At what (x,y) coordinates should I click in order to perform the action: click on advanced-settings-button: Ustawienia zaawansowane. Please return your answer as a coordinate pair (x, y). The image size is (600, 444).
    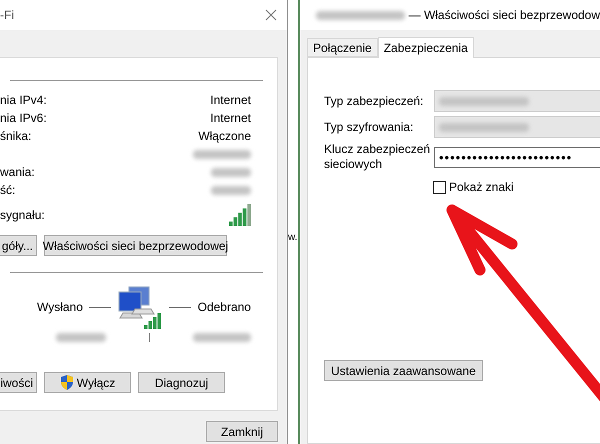
    Looking at the image, I should click on (403, 370).